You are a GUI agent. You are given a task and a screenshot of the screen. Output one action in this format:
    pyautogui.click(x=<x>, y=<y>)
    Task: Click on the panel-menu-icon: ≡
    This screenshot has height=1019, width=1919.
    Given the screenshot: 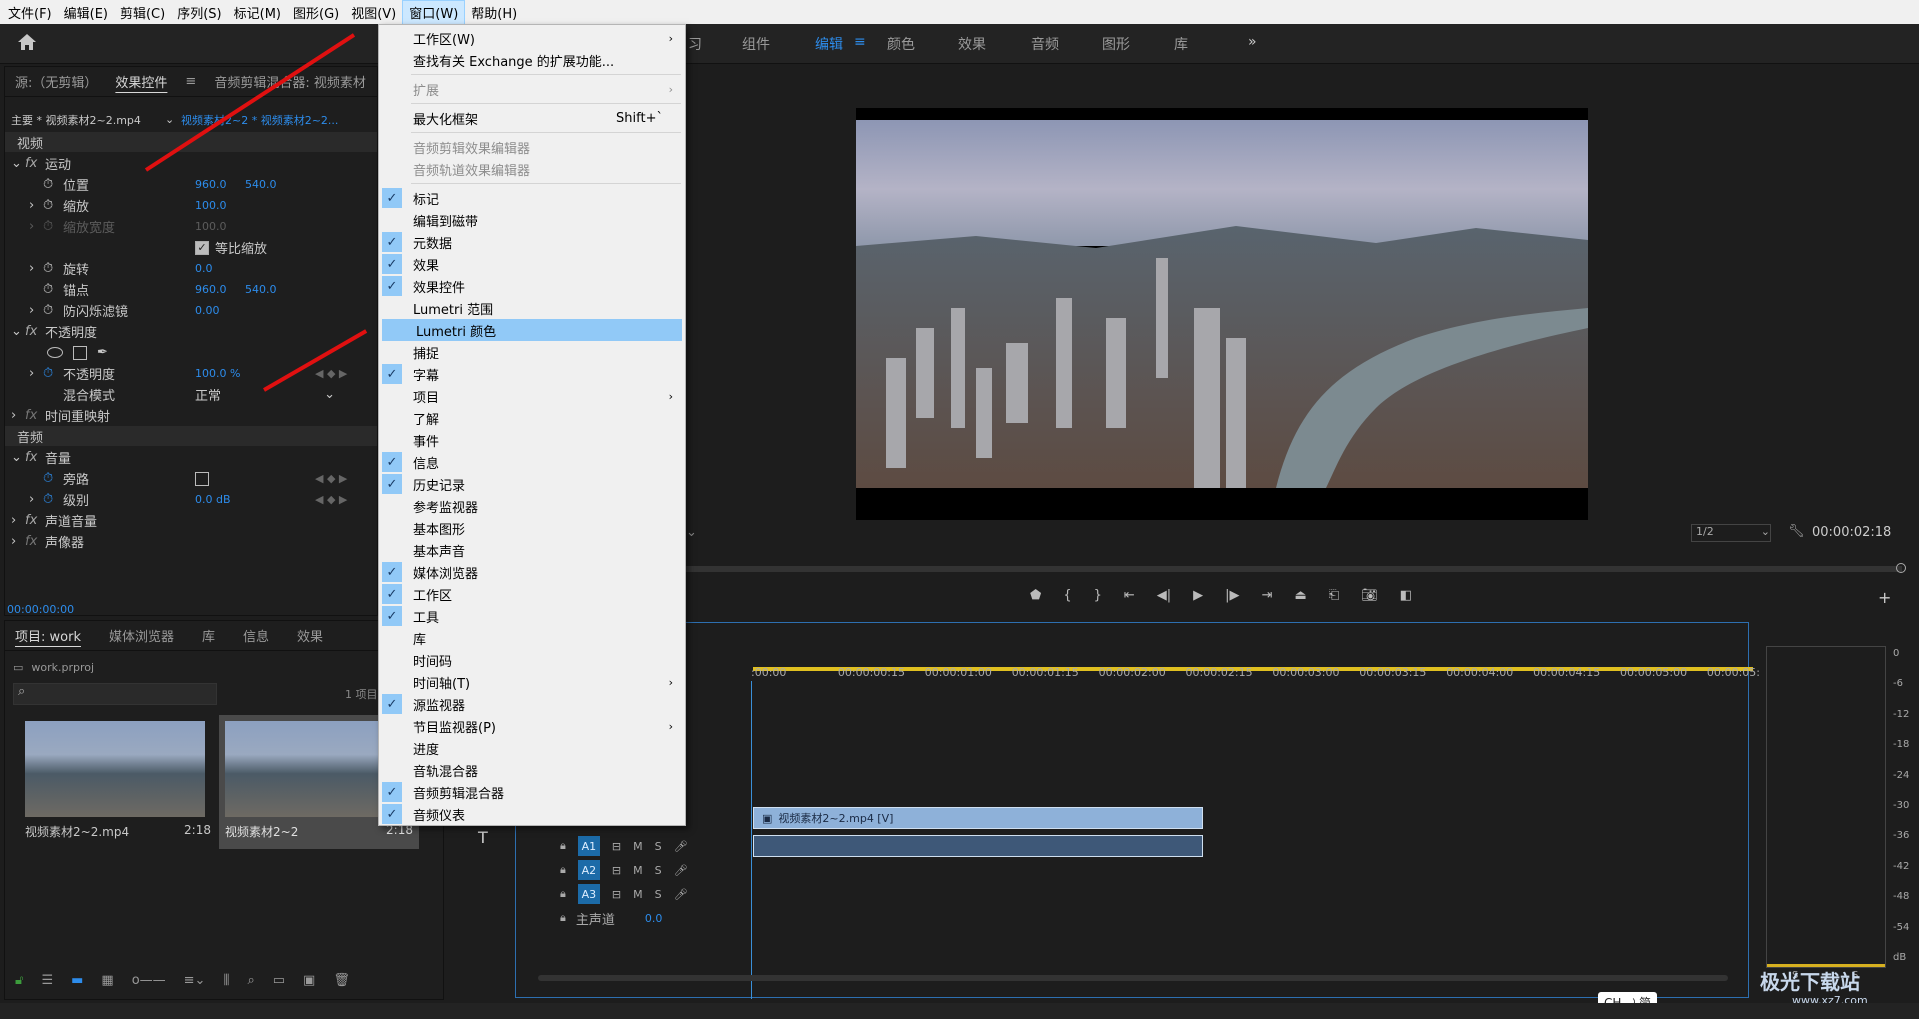 What is the action you would take?
    pyautogui.click(x=190, y=81)
    